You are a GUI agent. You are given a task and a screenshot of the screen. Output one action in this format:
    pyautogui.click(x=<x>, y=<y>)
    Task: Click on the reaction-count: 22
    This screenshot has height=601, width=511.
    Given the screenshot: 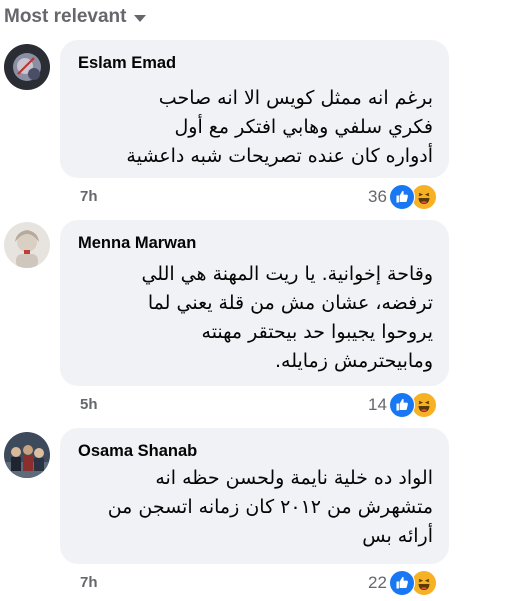 What is the action you would take?
    pyautogui.click(x=377, y=582)
    